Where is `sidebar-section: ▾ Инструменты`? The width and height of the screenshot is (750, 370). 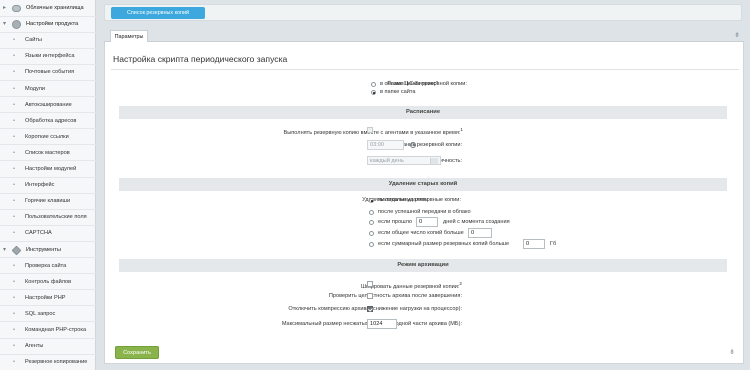
sidebar-section: ▾ Инструменты is located at coordinates (48, 250).